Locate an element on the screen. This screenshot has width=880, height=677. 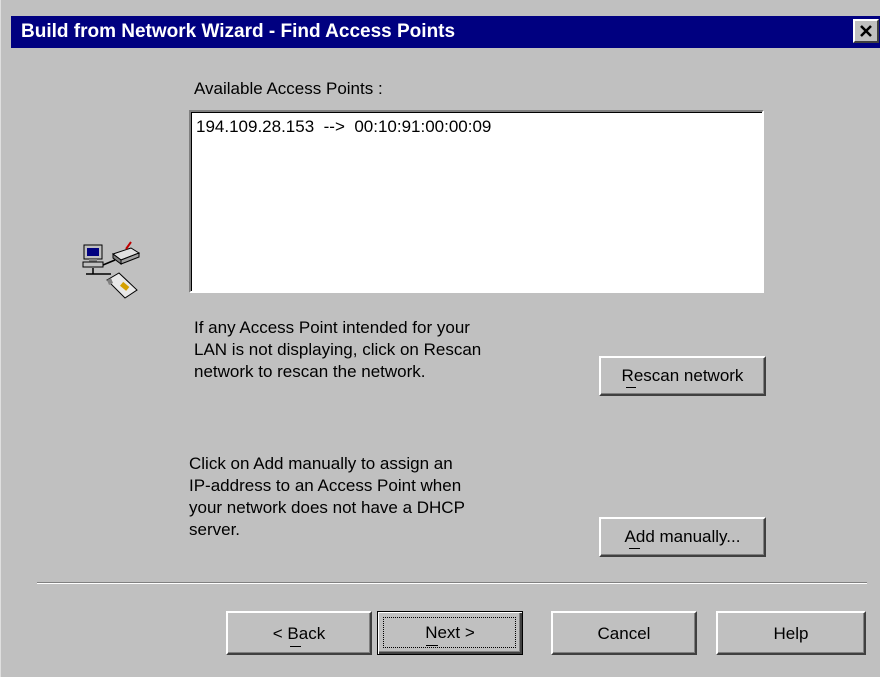
next-button: Next > is located at coordinates (450, 633).